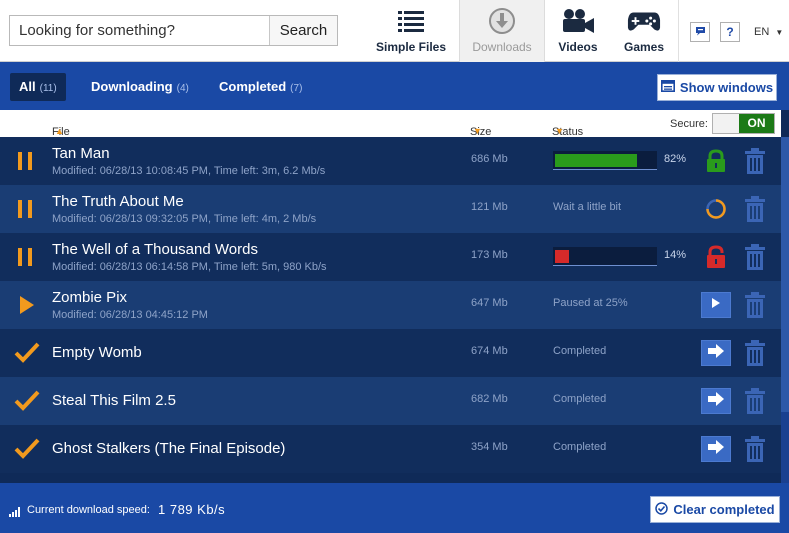 The height and width of the screenshot is (533, 789). Describe the element at coordinates (689, 124) in the screenshot. I see `secure-label: Secure:` at that location.